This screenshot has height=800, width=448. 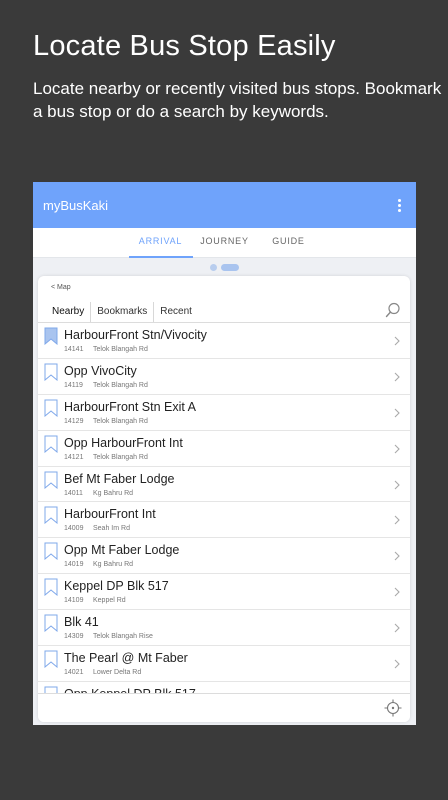 What do you see at coordinates (224, 628) in the screenshot?
I see `bus-stop-row: Blk 41 14309 Telok Blangah Rise` at bounding box center [224, 628].